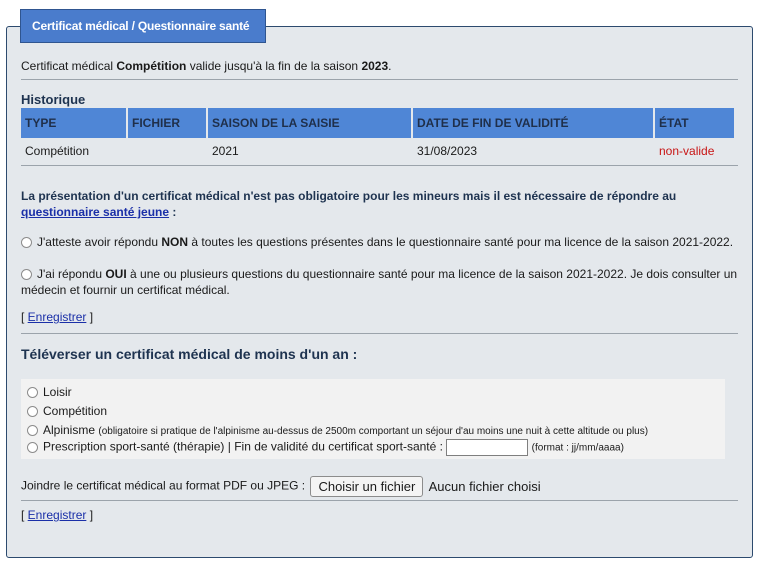  I want to click on table-row: Compétition 2021 31/08/2023 non-valide, so click(377, 151).